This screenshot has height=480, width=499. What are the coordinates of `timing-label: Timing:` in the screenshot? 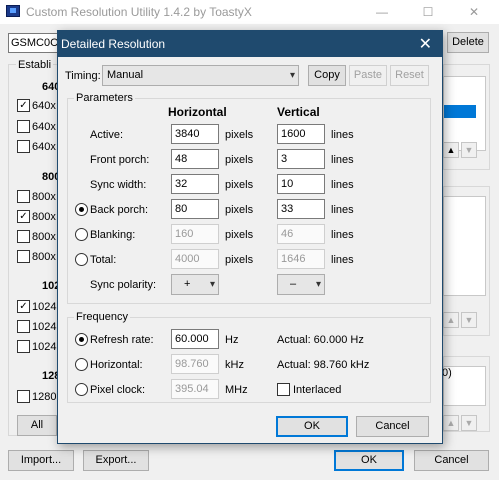 It's located at (83, 76).